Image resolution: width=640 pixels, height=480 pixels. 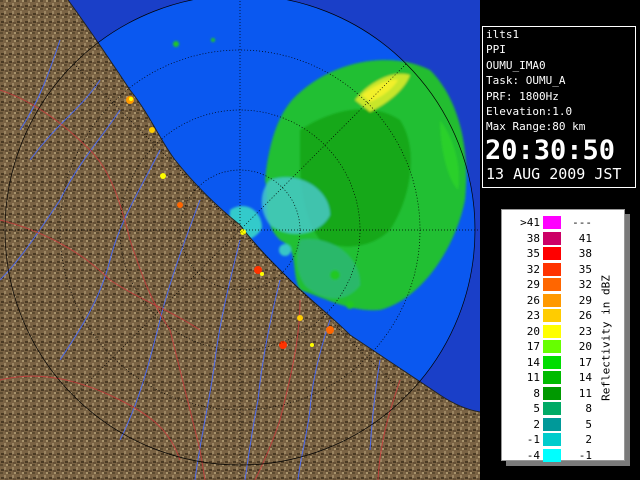 I want to click on legend-low-value: 8, so click(x=536, y=393).